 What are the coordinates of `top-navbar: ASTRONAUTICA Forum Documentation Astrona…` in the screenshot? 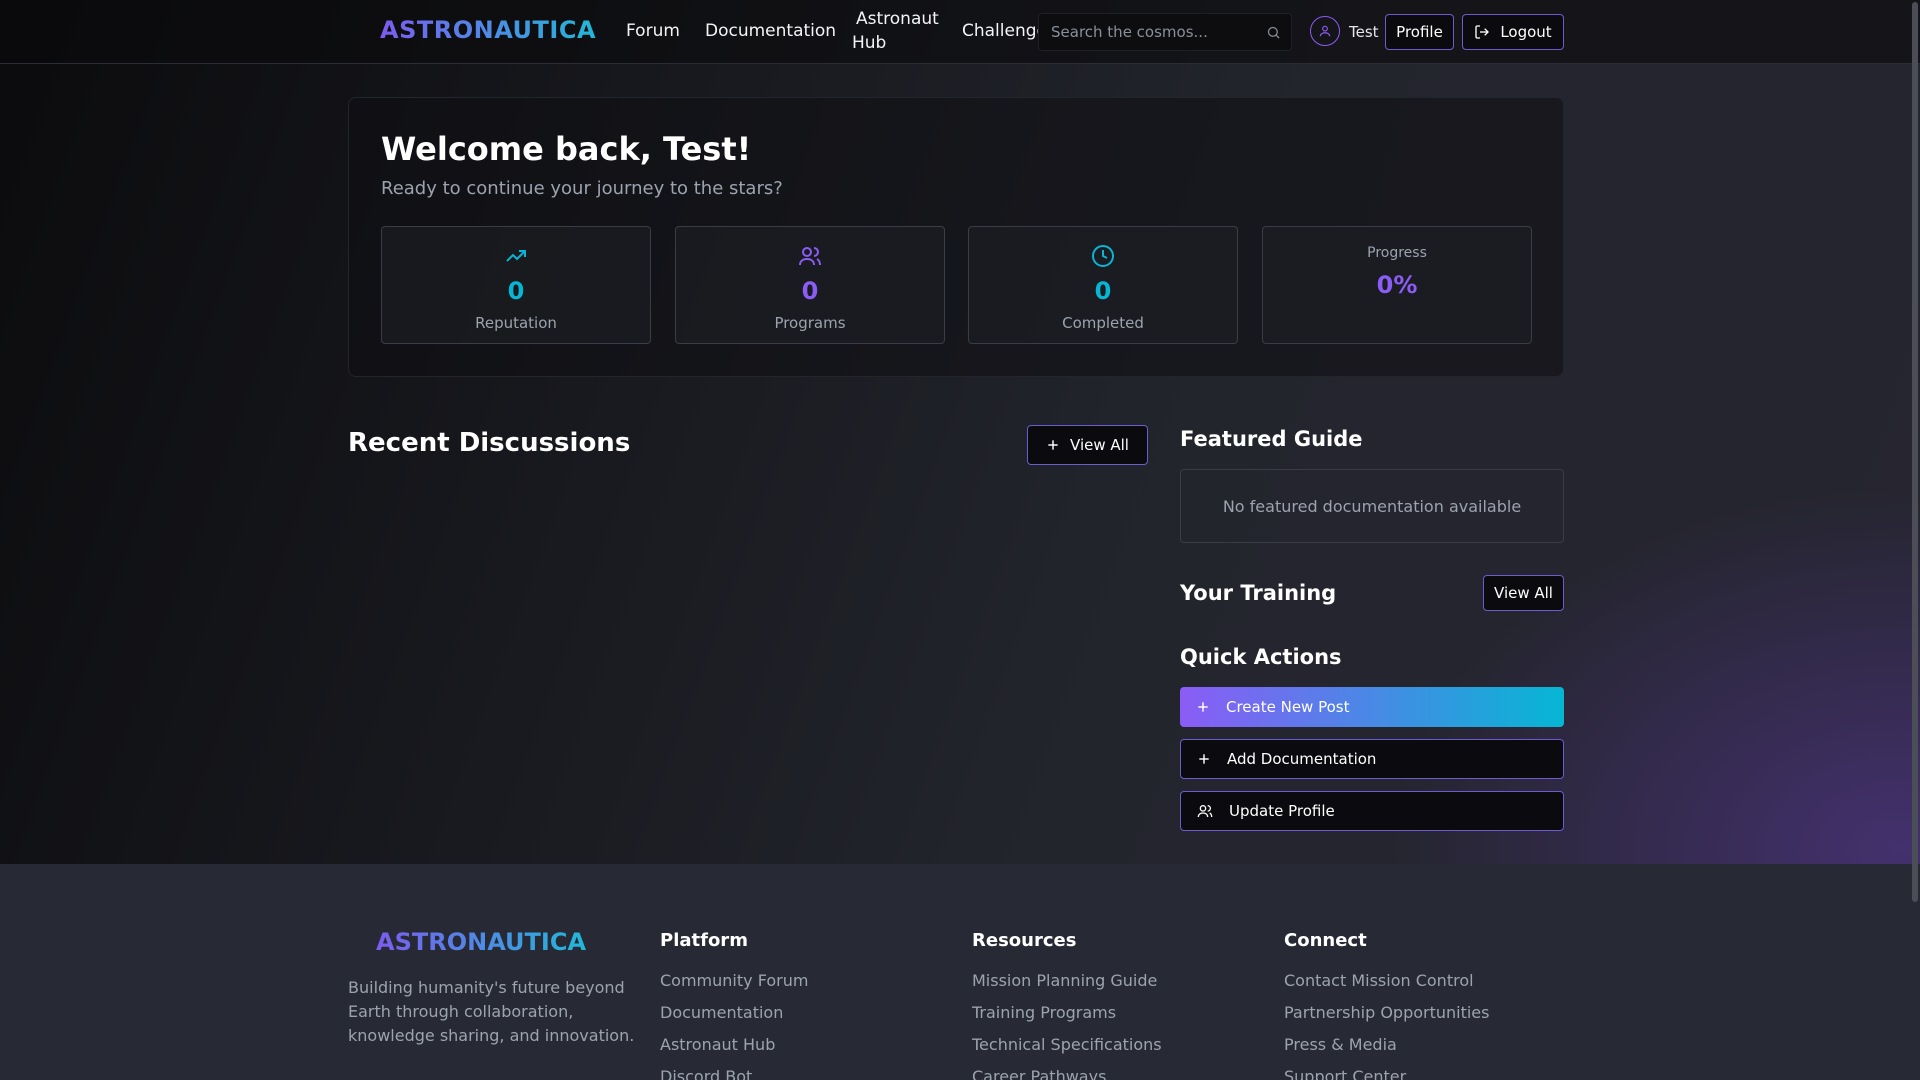 It's located at (960, 32).